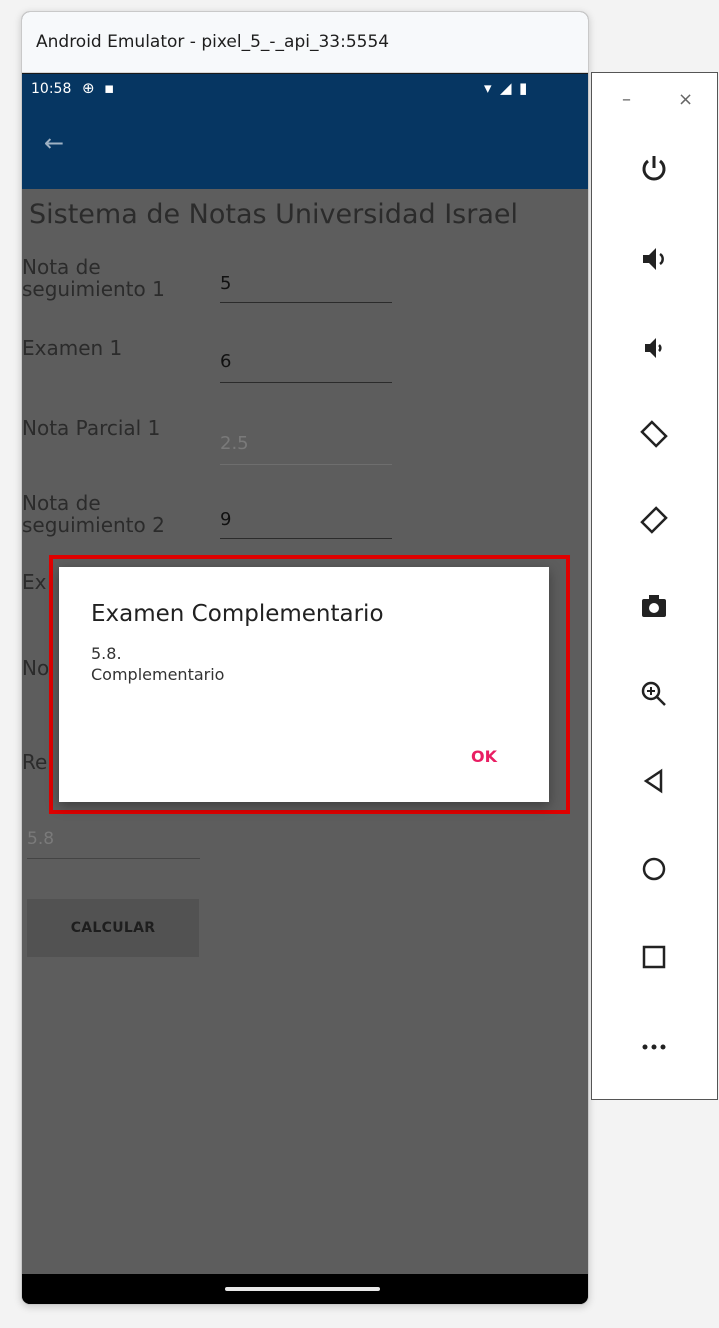 Image resolution: width=719 pixels, height=1328 pixels. Describe the element at coordinates (654, 1047) in the screenshot. I see `more-options-icon` at that location.